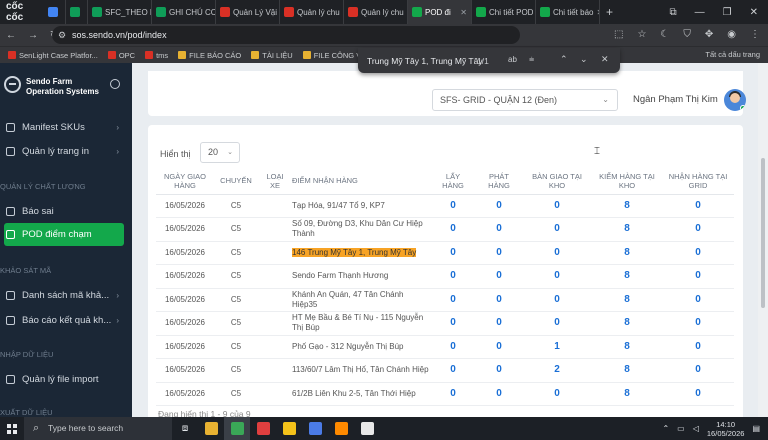 This screenshot has width=768, height=440. What do you see at coordinates (531, 59) in the screenshot?
I see `whole-word-icon: ⩧` at bounding box center [531, 59].